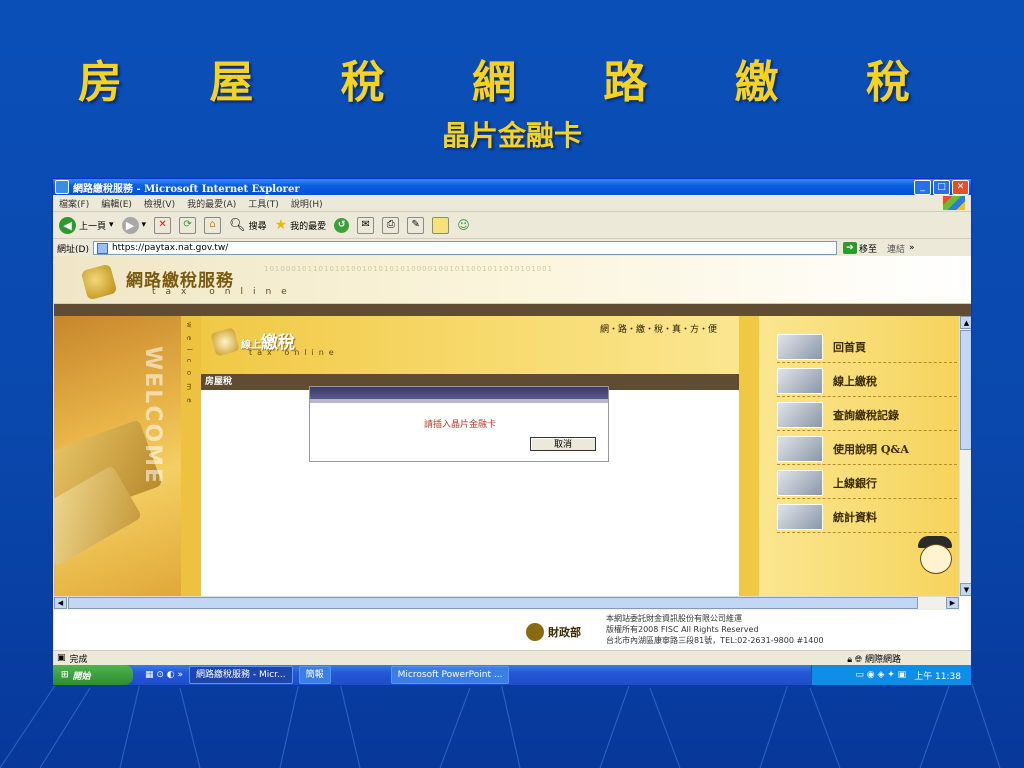 This screenshot has height=768, width=1024. What do you see at coordinates (73, 249) in the screenshot?
I see `address-label: 網址(D)` at bounding box center [73, 249].